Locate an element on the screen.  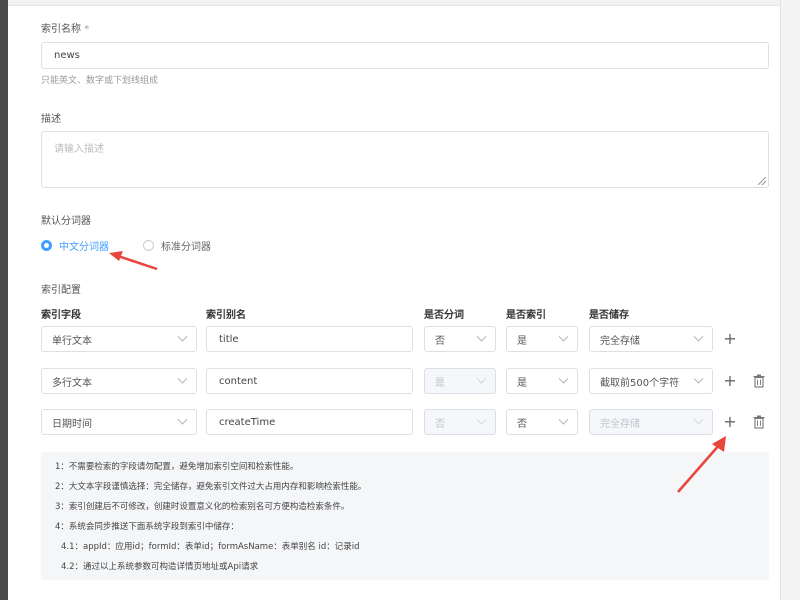
row2-store-select: 截取前500个字符 is located at coordinates (651, 381).